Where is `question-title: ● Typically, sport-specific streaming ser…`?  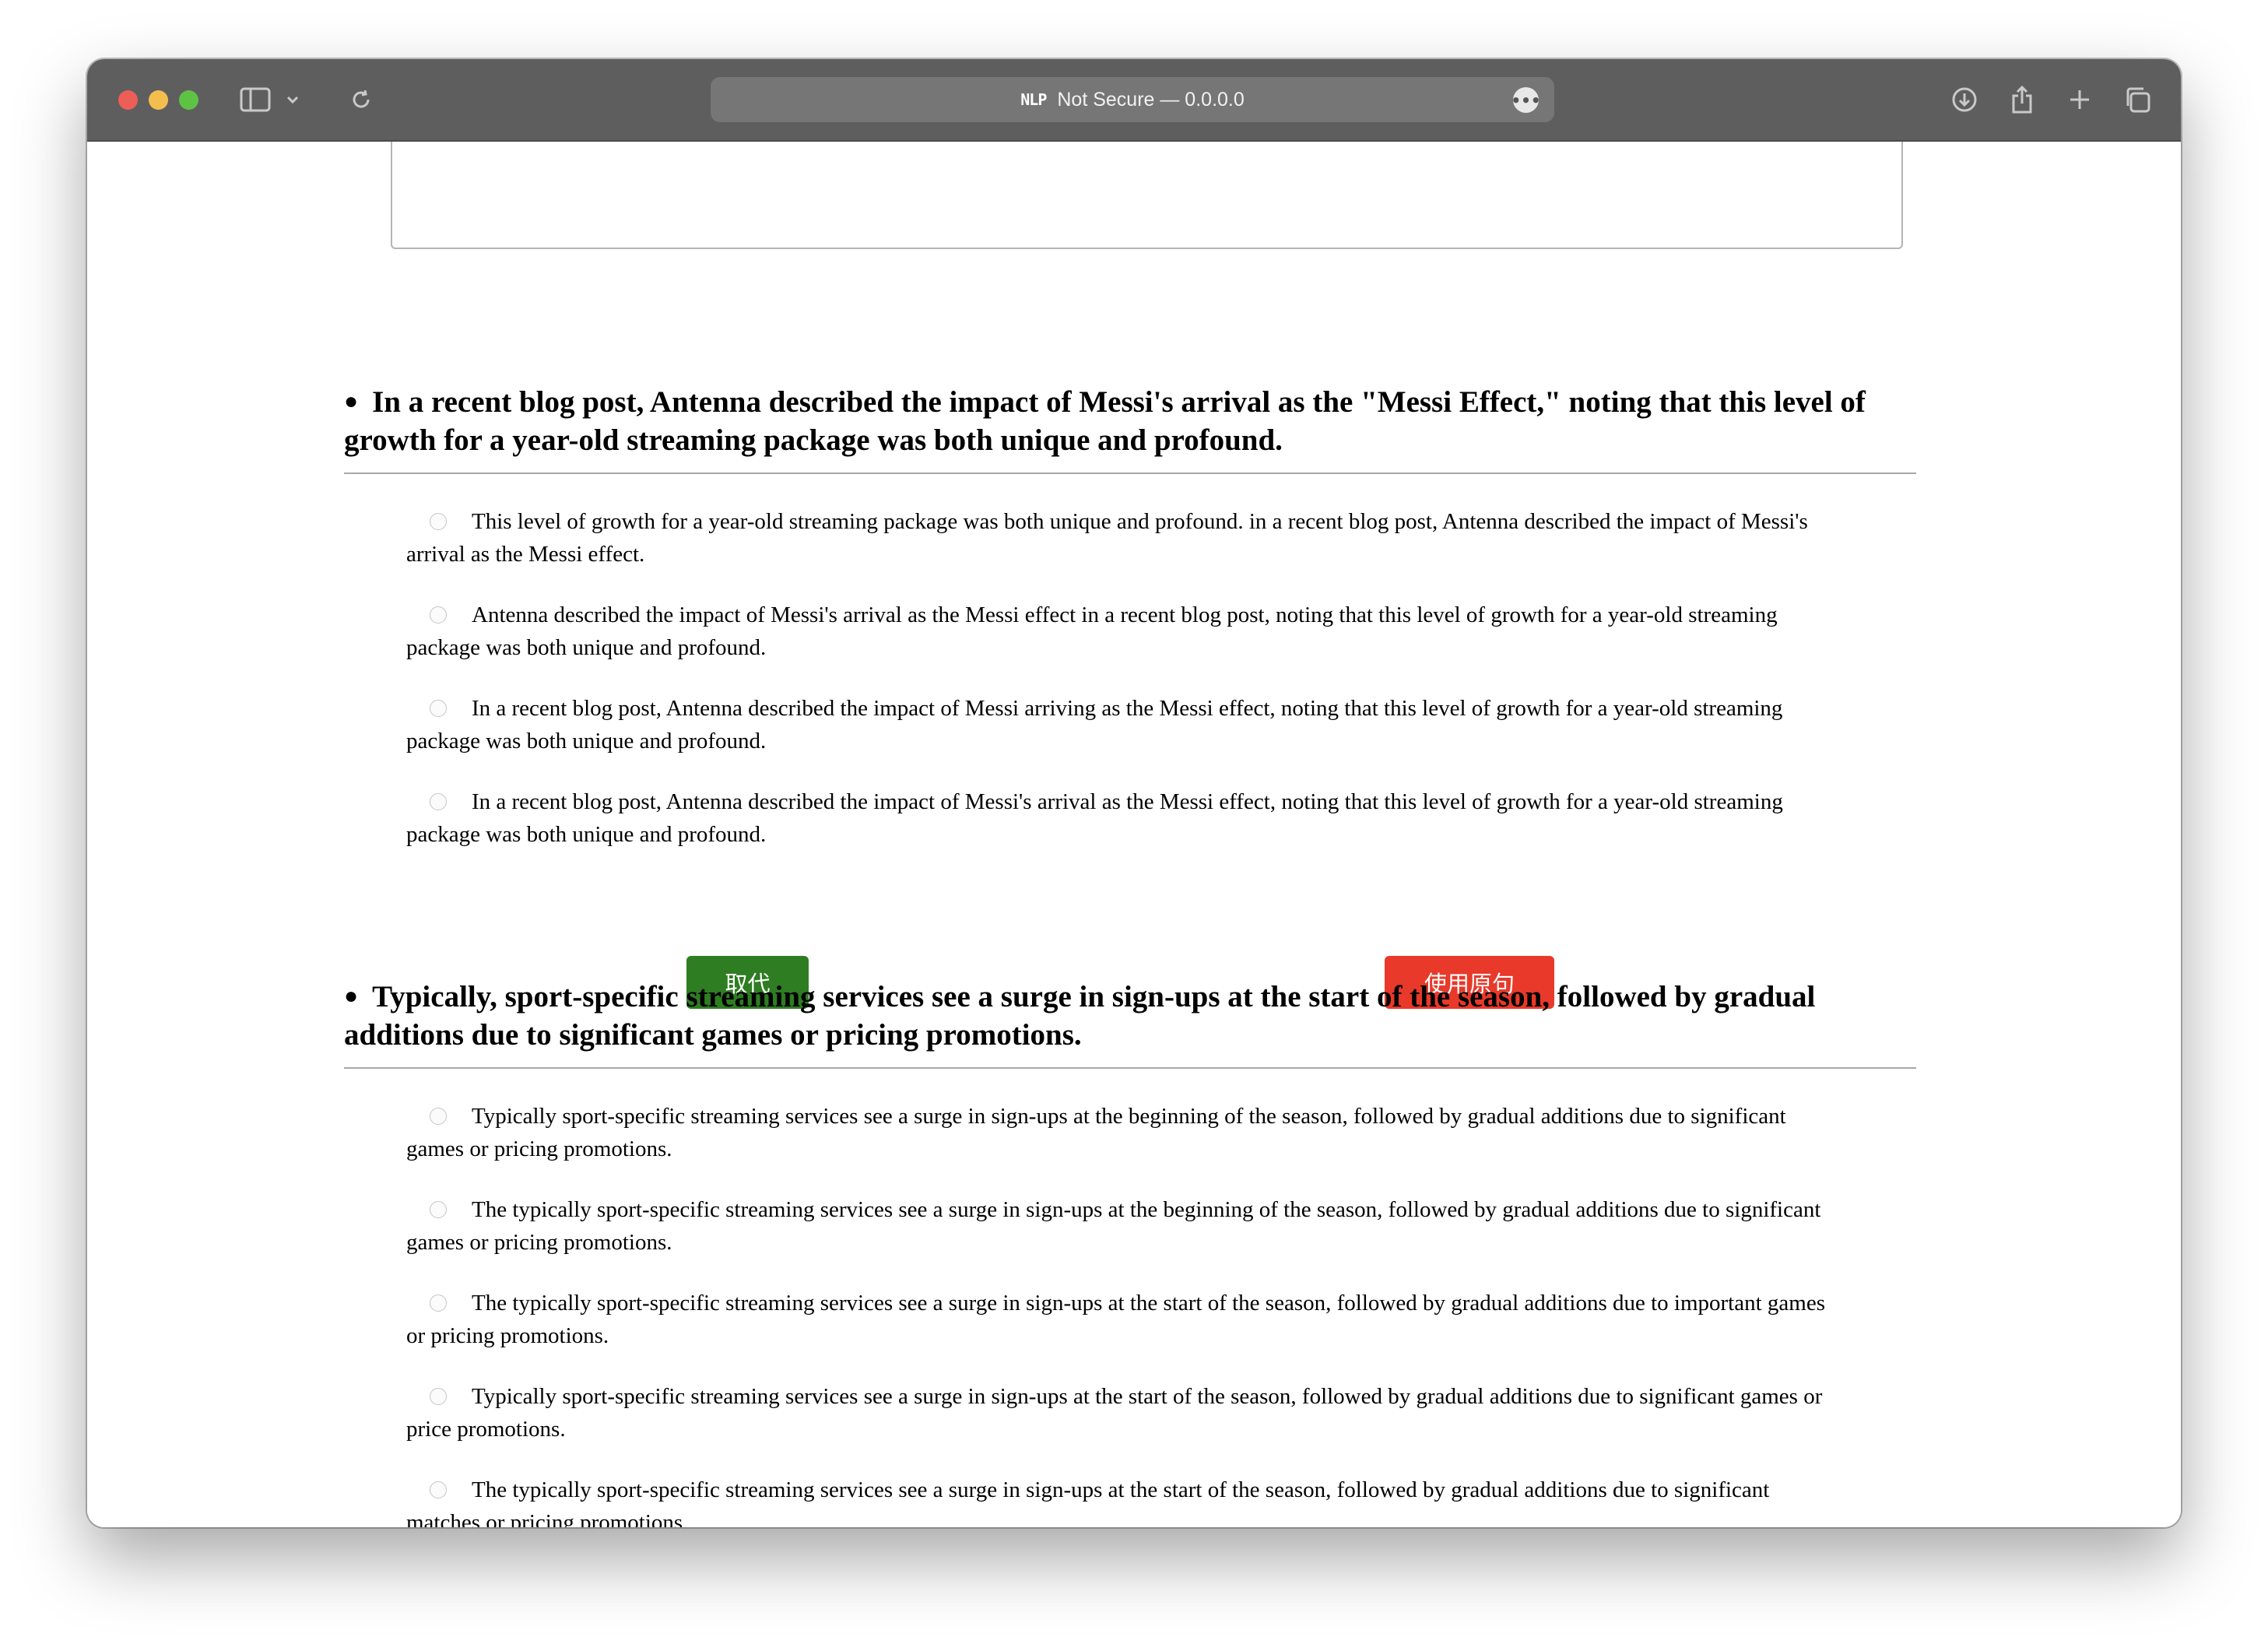
question-title: ● Typically, sport-specific streaming ser… is located at coordinates (1130, 1024).